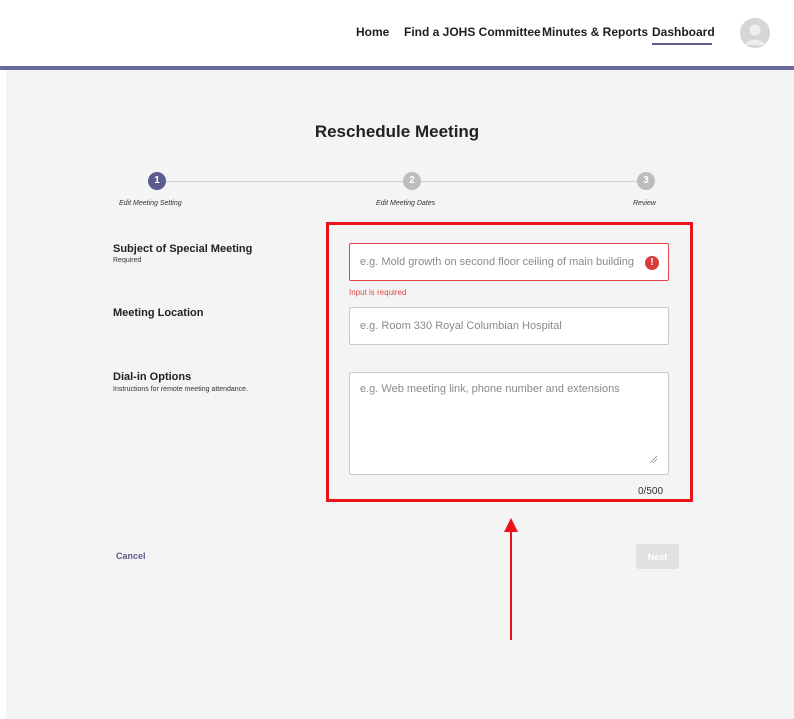  Describe the element at coordinates (644, 203) in the screenshot. I see `step-3-label: Review` at that location.